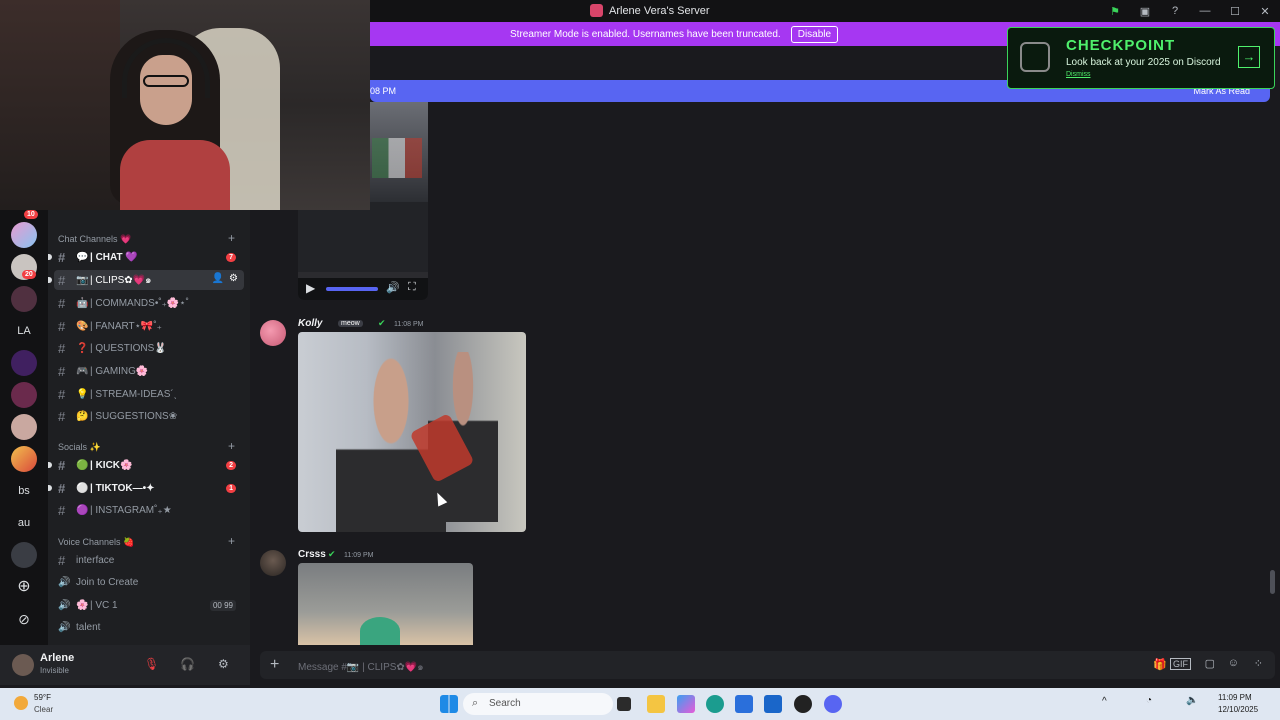  Describe the element at coordinates (128, 348) in the screenshot. I see `channel-label: | QUESTIONS🐰` at that location.